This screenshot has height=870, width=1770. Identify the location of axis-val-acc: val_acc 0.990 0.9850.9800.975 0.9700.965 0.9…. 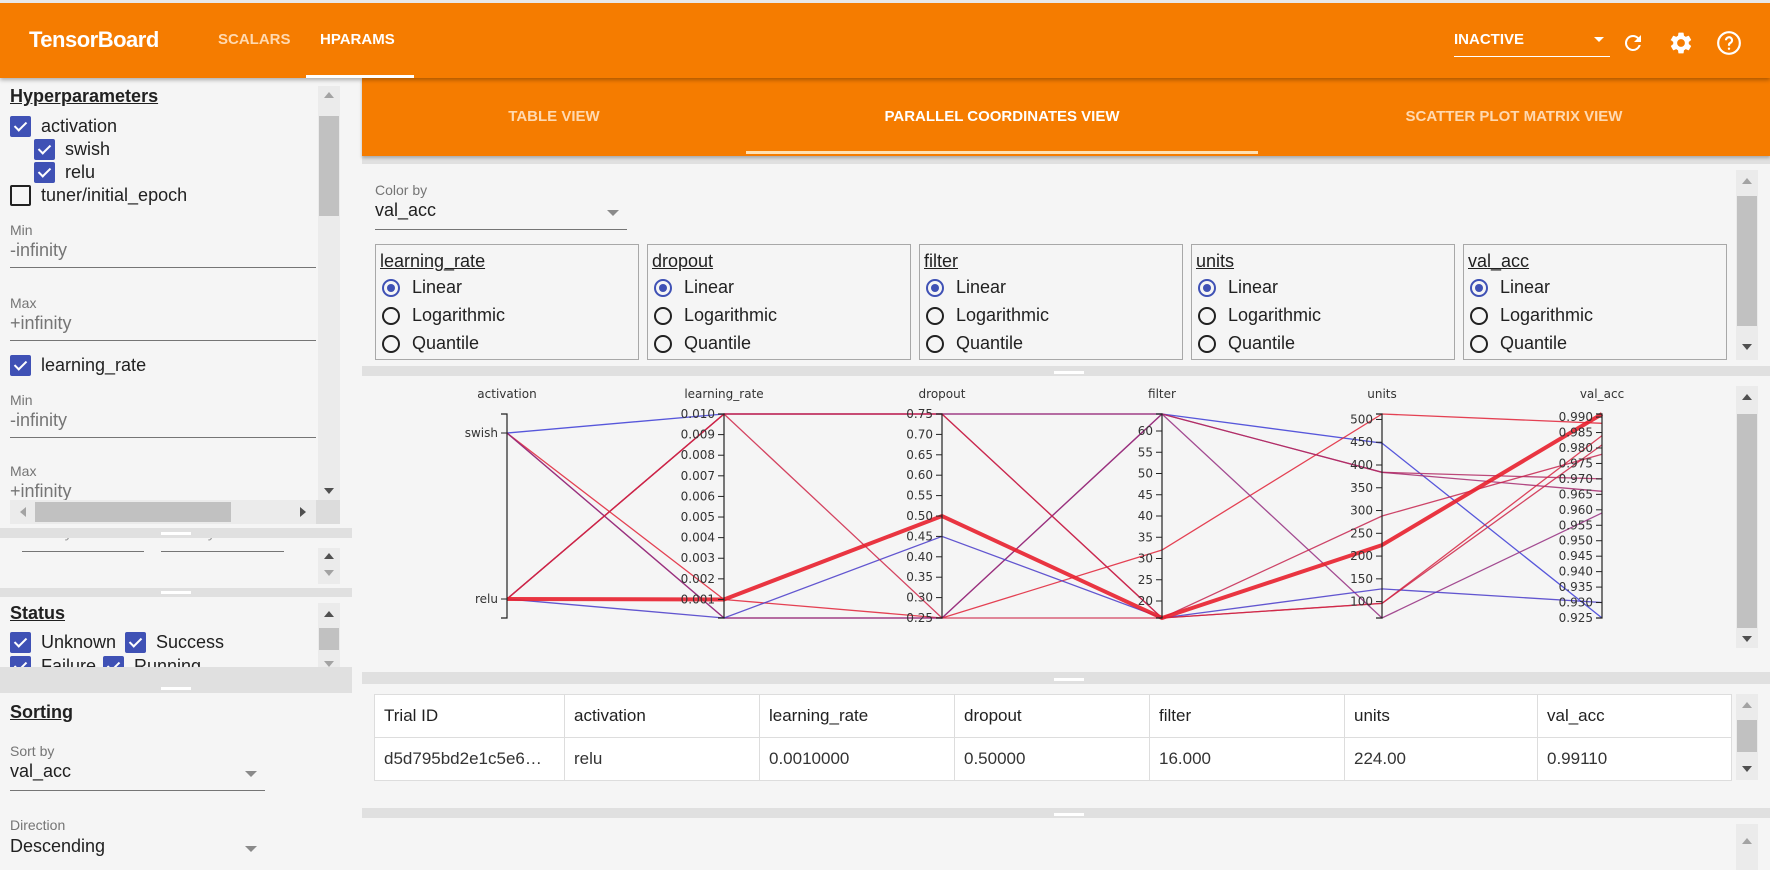
(1592, 506).